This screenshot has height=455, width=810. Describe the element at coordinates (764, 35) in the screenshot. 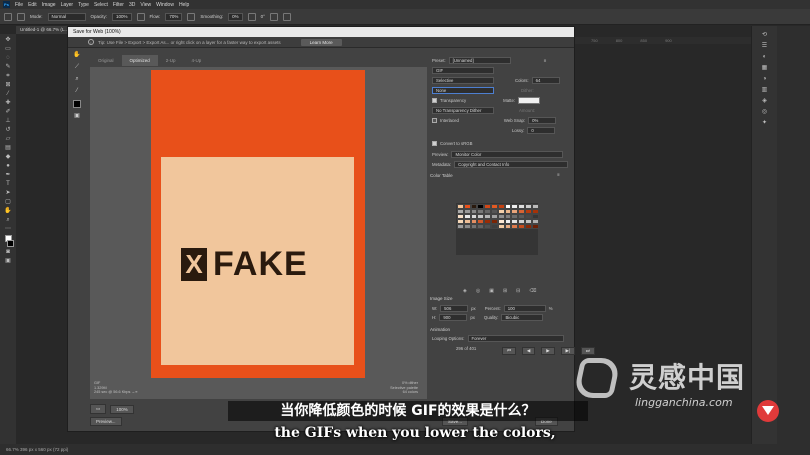

I see `history-panel-icon: ⟲` at that location.